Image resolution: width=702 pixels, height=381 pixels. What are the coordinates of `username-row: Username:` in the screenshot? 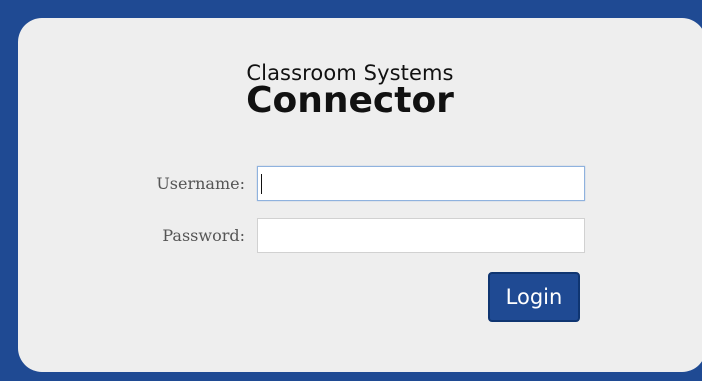 It's located at (350, 185).